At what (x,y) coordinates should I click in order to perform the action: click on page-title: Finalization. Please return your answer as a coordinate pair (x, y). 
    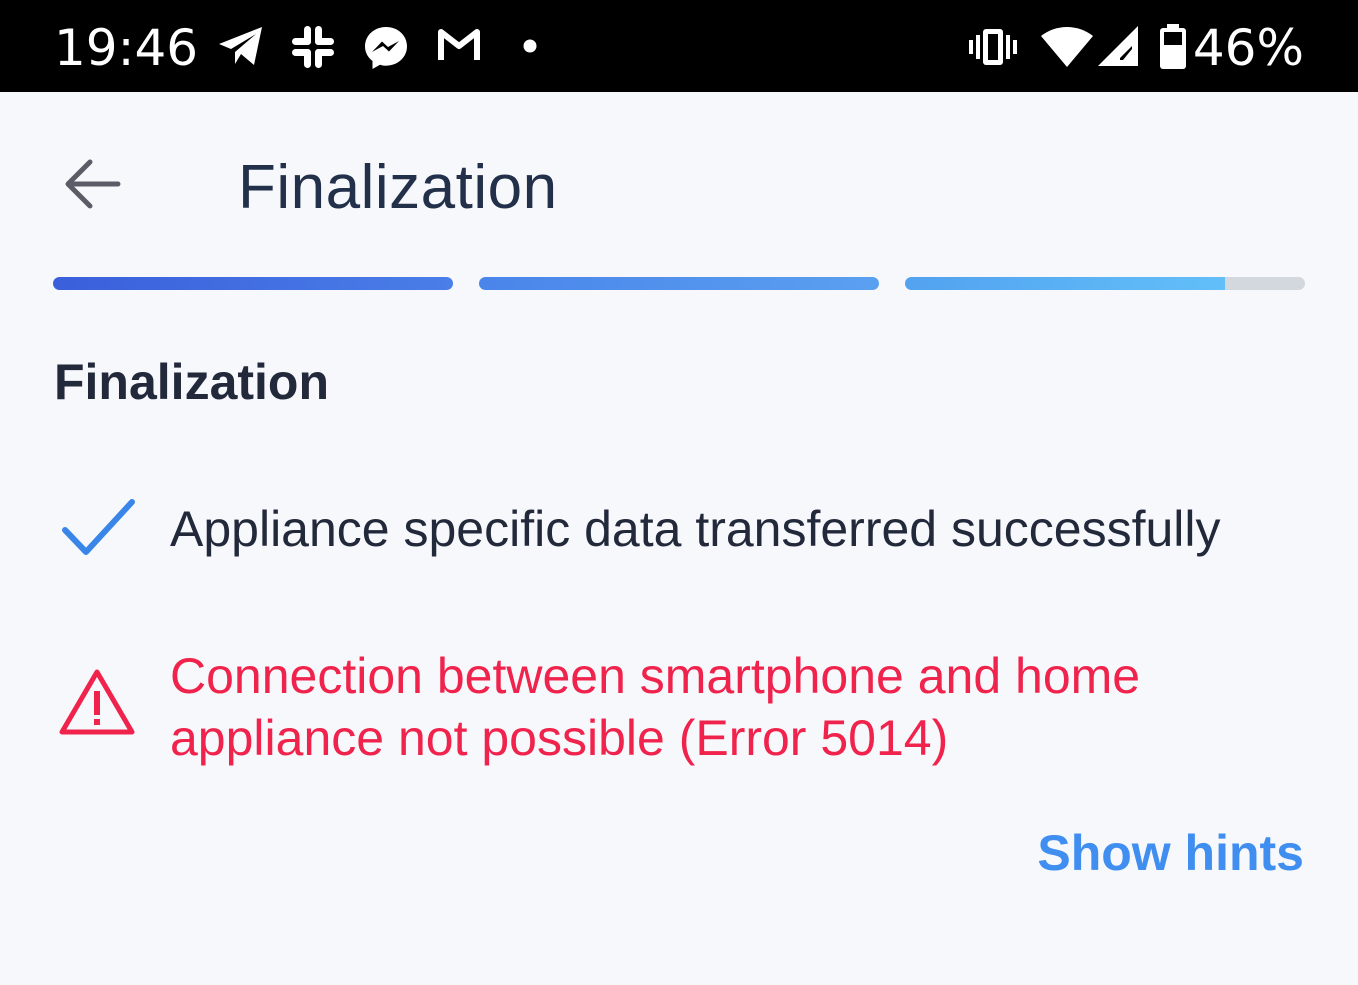
    Looking at the image, I should click on (398, 187).